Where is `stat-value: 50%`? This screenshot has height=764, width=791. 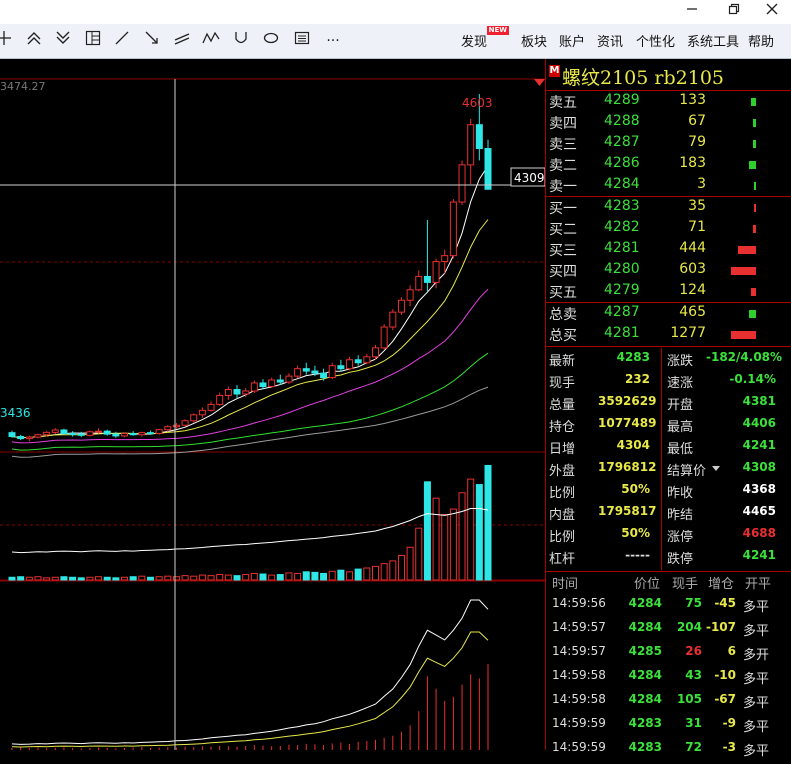 stat-value: 50% is located at coordinates (635, 533).